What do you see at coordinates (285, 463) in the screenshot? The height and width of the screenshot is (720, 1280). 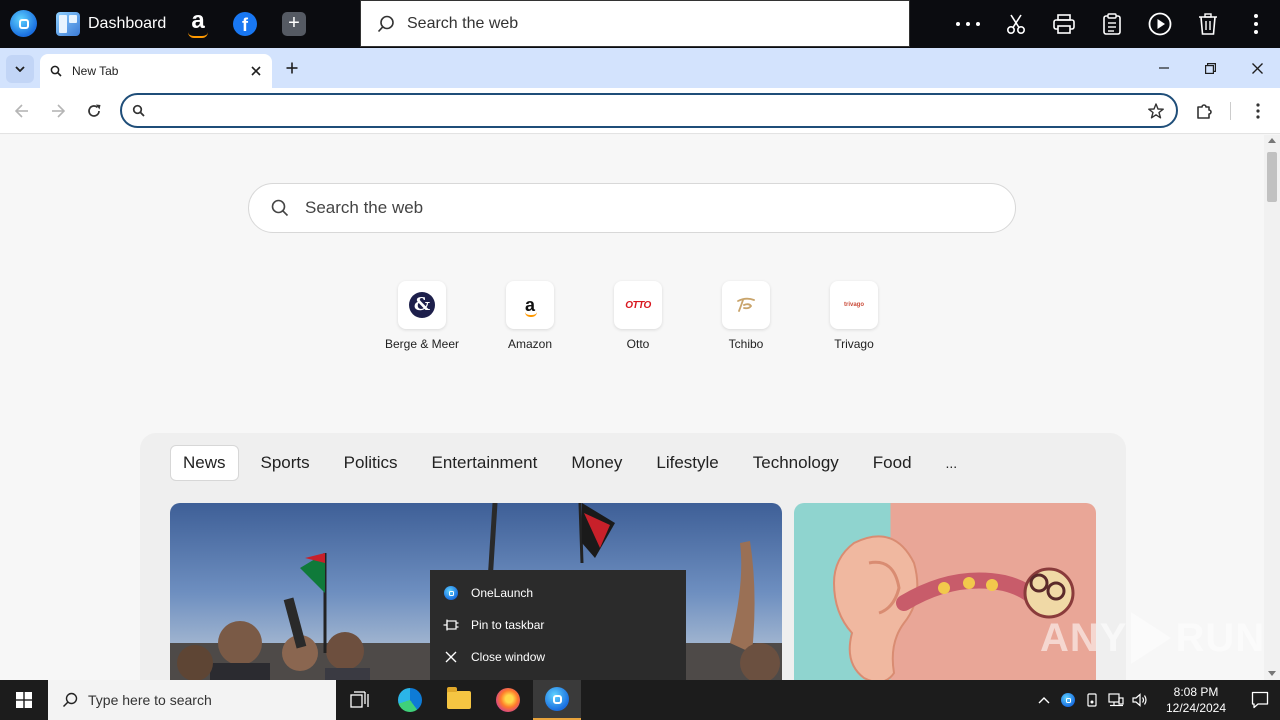 I see `tab-sports: Sports` at bounding box center [285, 463].